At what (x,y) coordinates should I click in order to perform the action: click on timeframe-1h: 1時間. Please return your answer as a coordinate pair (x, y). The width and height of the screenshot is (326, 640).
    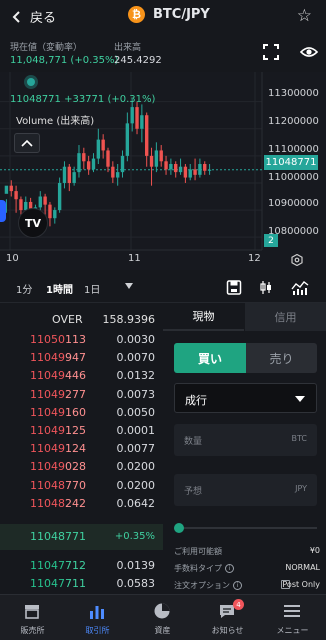
    Looking at the image, I should click on (59, 288).